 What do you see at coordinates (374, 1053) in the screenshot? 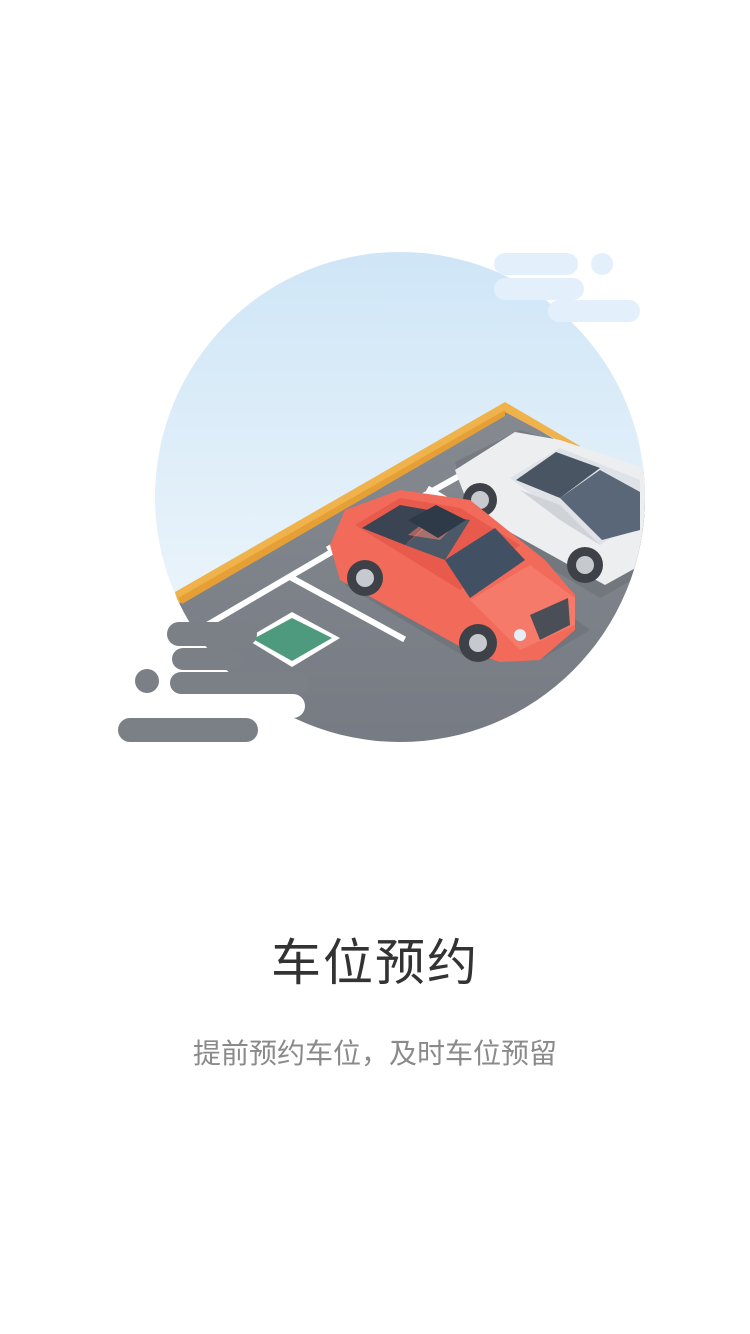
I see `page-subtitle: 提前预约车位，及时车位预留` at bounding box center [374, 1053].